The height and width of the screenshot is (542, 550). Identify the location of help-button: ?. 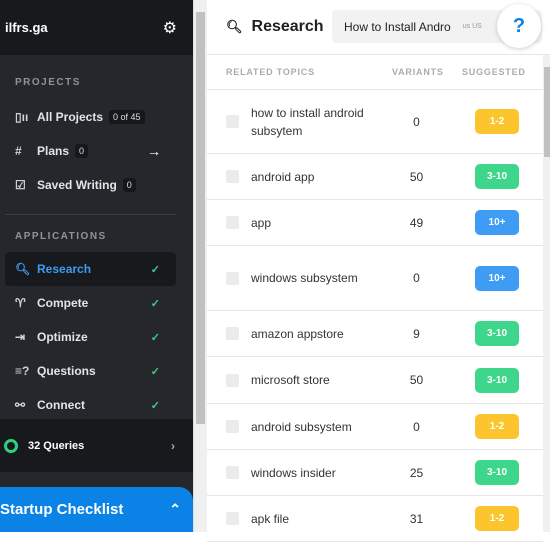
(519, 26).